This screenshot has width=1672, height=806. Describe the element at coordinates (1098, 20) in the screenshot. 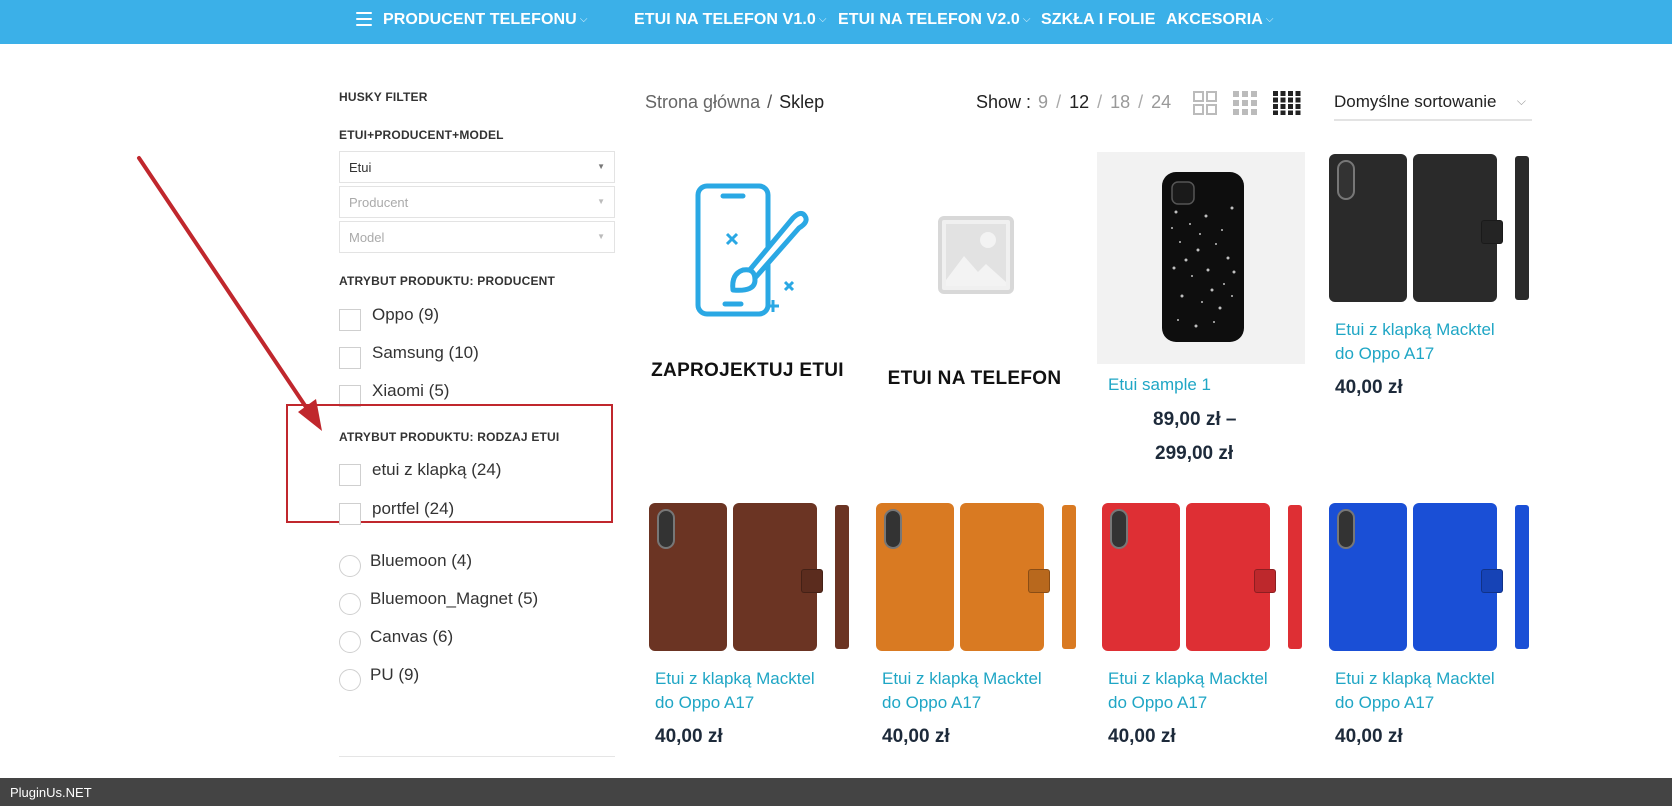

I see `nav-szkla-i-folie: SZKŁA I FOLIE` at that location.